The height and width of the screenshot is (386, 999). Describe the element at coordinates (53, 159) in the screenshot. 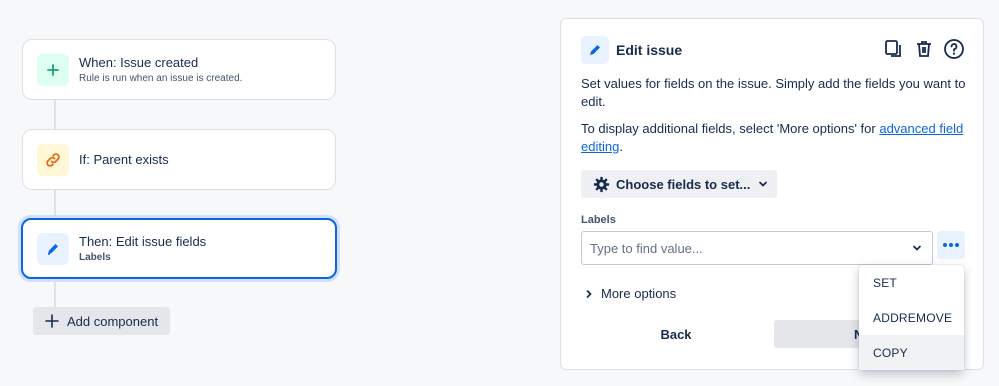

I see `link-icon` at that location.